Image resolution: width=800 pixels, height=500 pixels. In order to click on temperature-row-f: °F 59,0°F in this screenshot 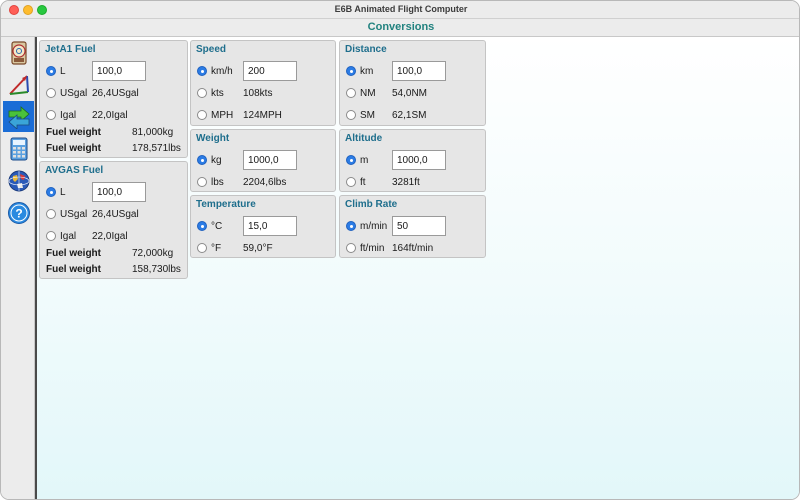, I will do `click(264, 250)`.